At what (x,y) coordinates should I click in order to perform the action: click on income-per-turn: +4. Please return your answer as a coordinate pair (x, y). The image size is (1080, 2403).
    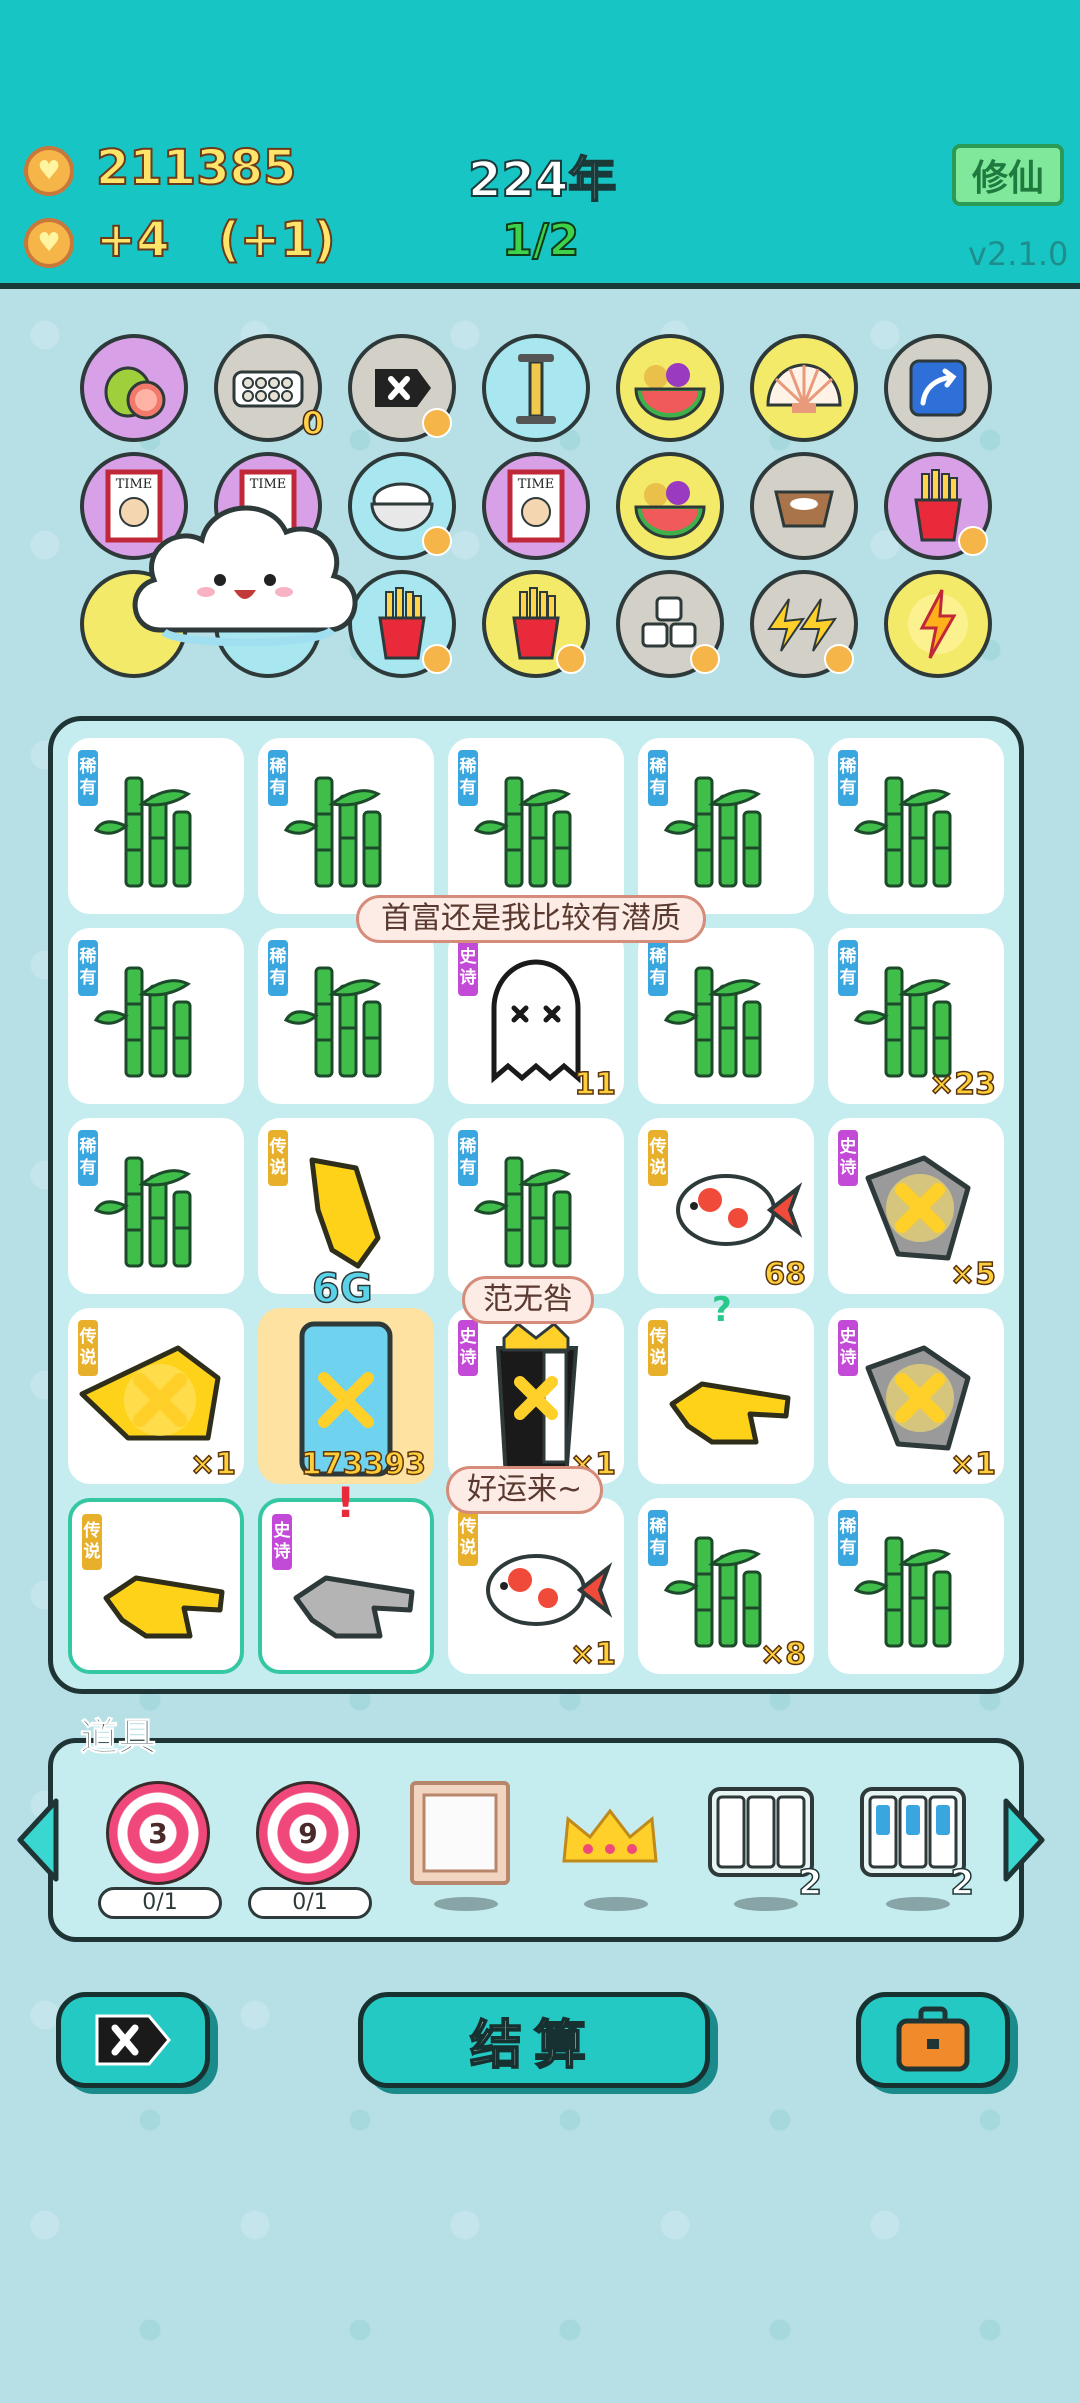
    Looking at the image, I should click on (133, 240).